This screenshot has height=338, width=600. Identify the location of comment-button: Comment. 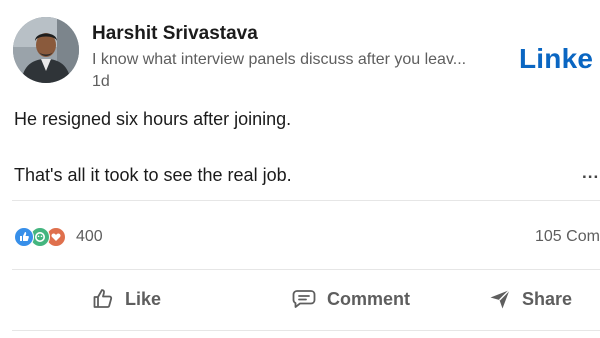
(350, 299).